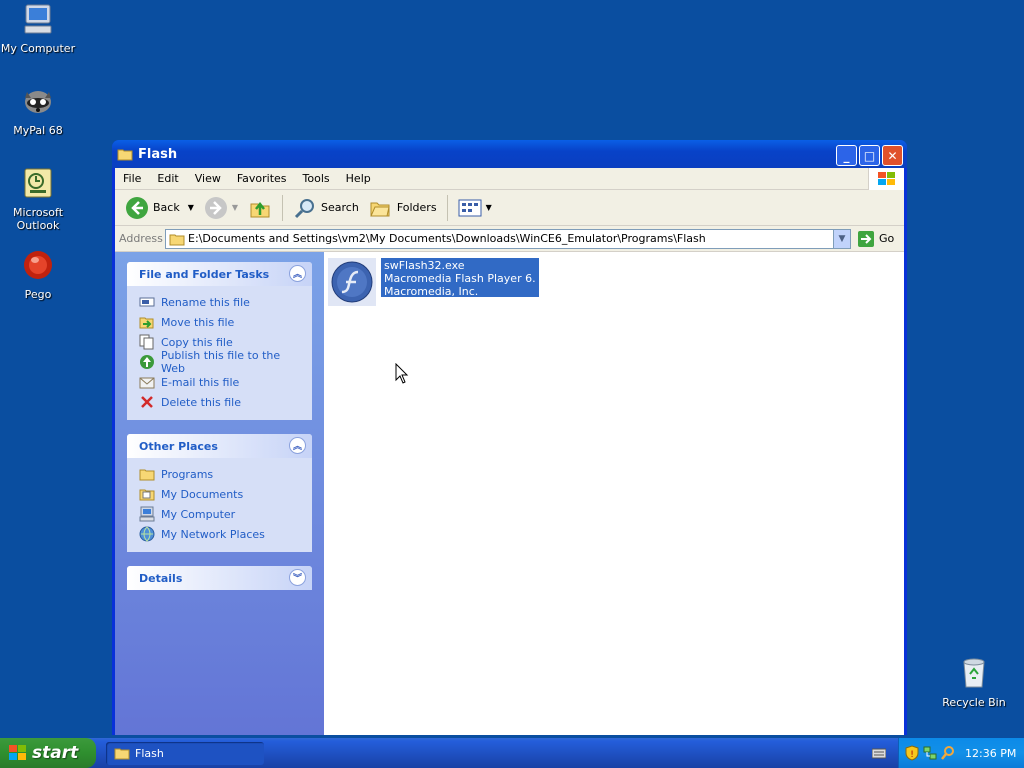 The width and height of the screenshot is (1024, 768). Describe the element at coordinates (509, 154) in the screenshot. I see `title-bar: Flash _ □ ✕` at that location.